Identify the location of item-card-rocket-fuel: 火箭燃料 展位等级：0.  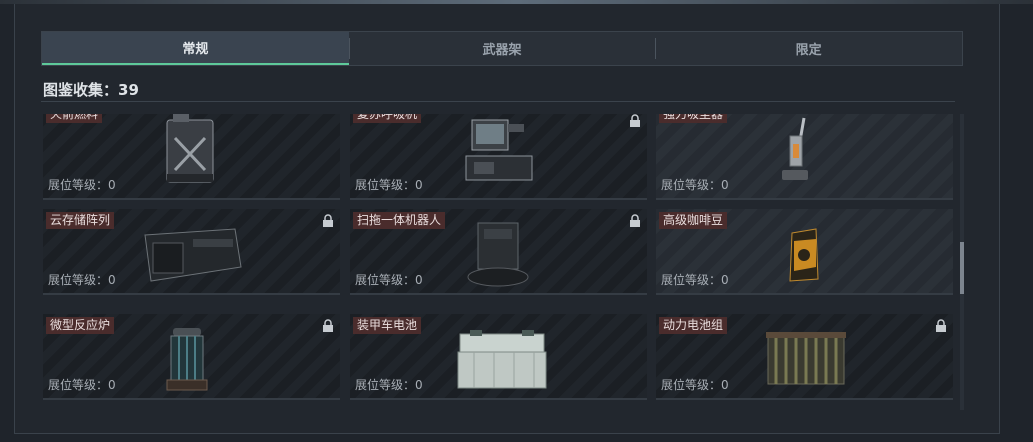
(191, 157).